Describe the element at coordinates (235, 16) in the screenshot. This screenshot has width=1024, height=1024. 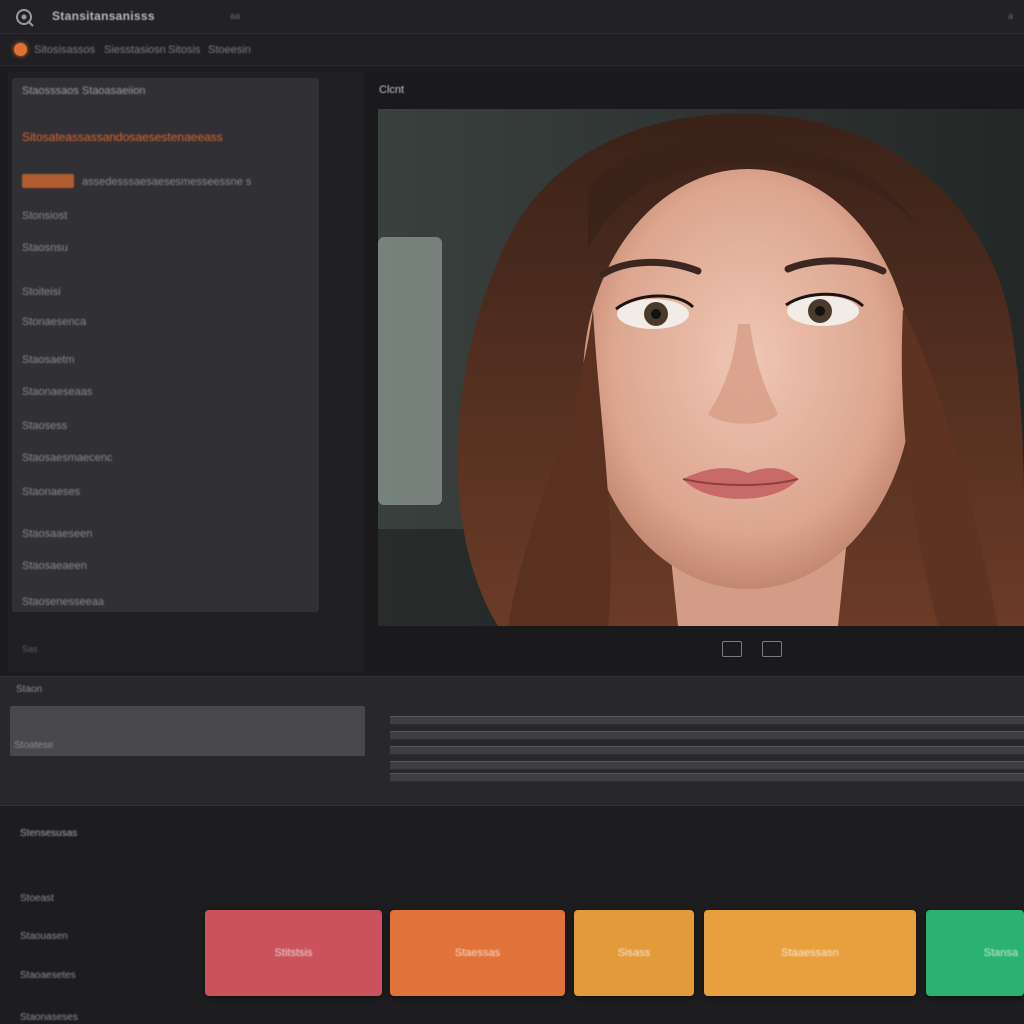
I see `title-extra: aa` at that location.